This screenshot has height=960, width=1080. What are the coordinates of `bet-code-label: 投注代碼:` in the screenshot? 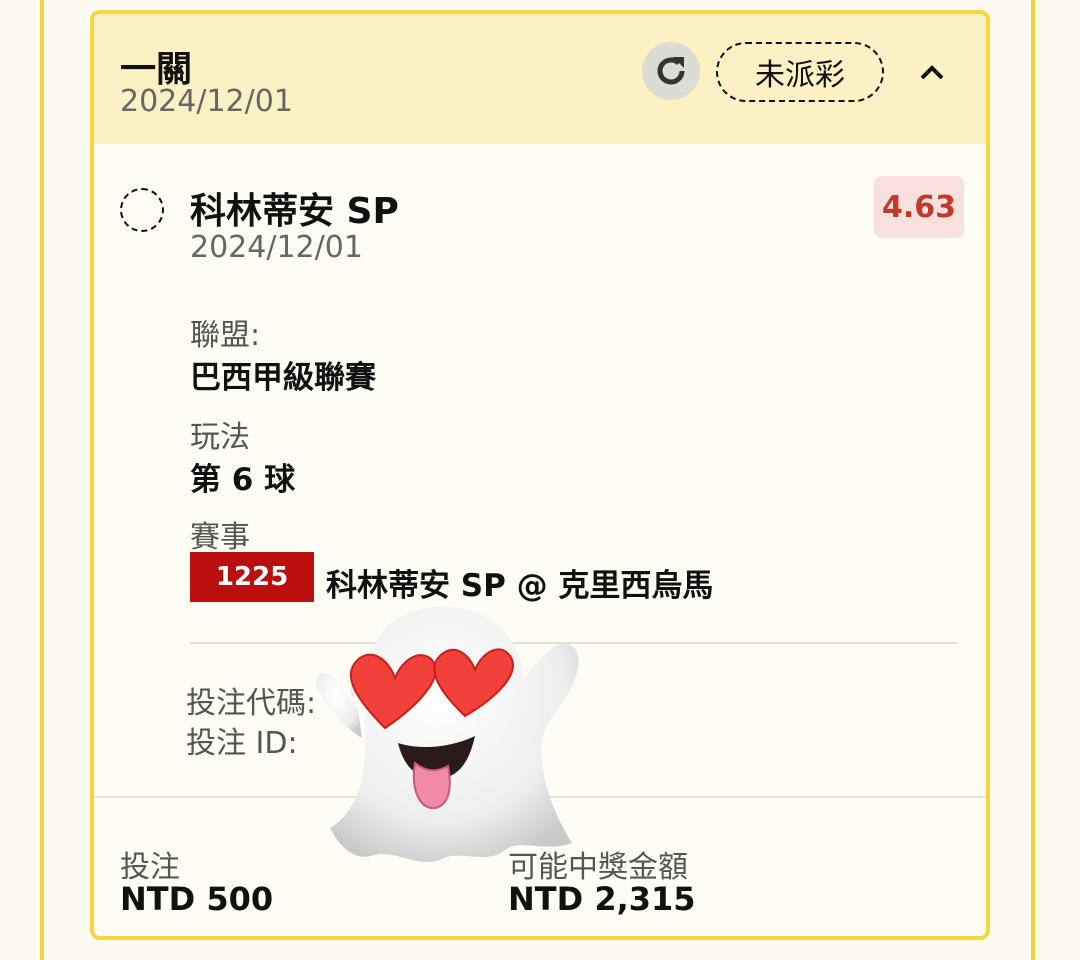 It's located at (251, 703).